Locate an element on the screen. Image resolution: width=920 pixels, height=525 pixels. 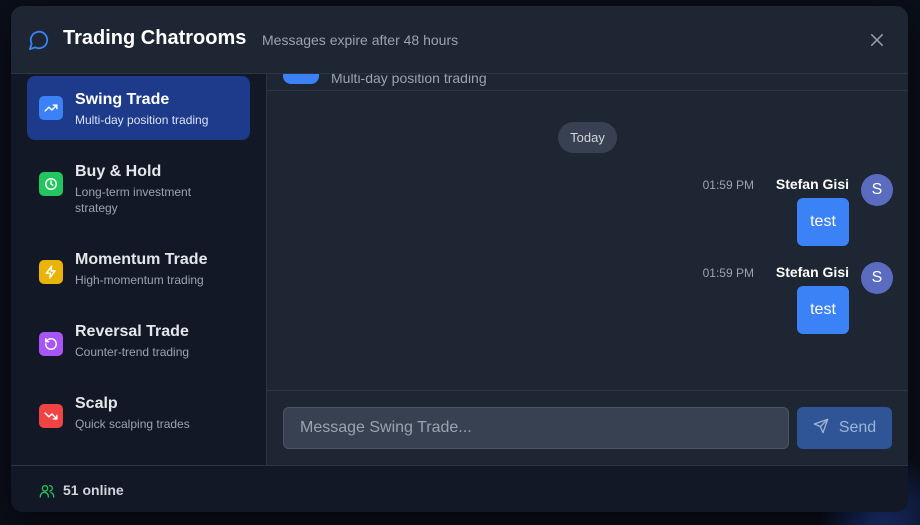
send-label: Send is located at coordinates (857, 427).